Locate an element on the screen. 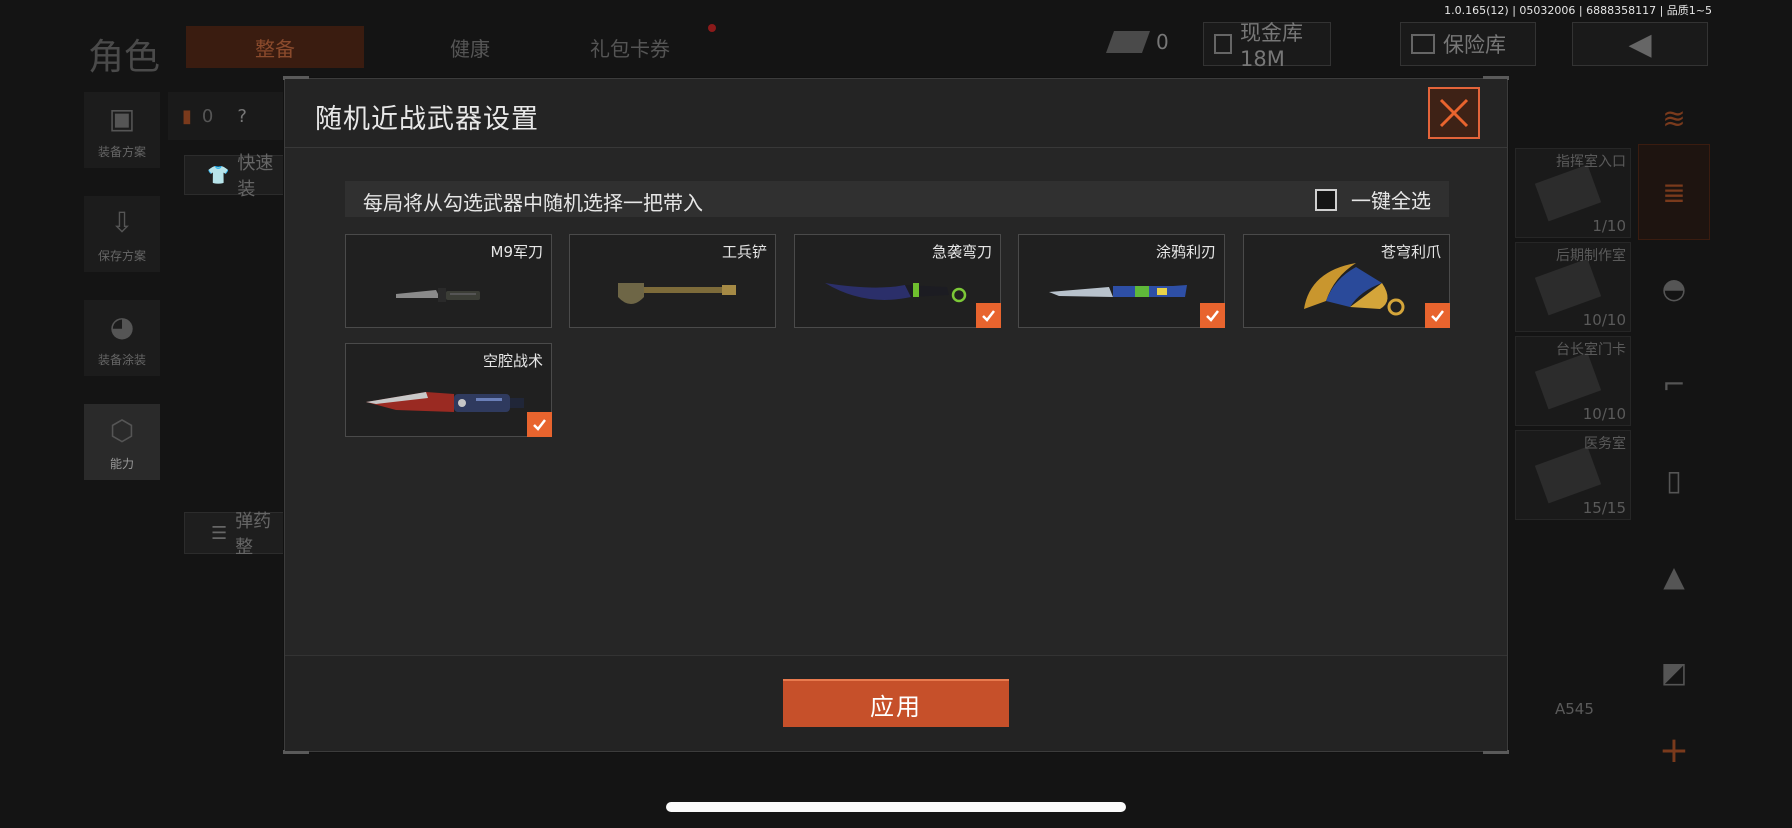  sidebar-item-save: ⇩ 保存方案 is located at coordinates (122, 234).